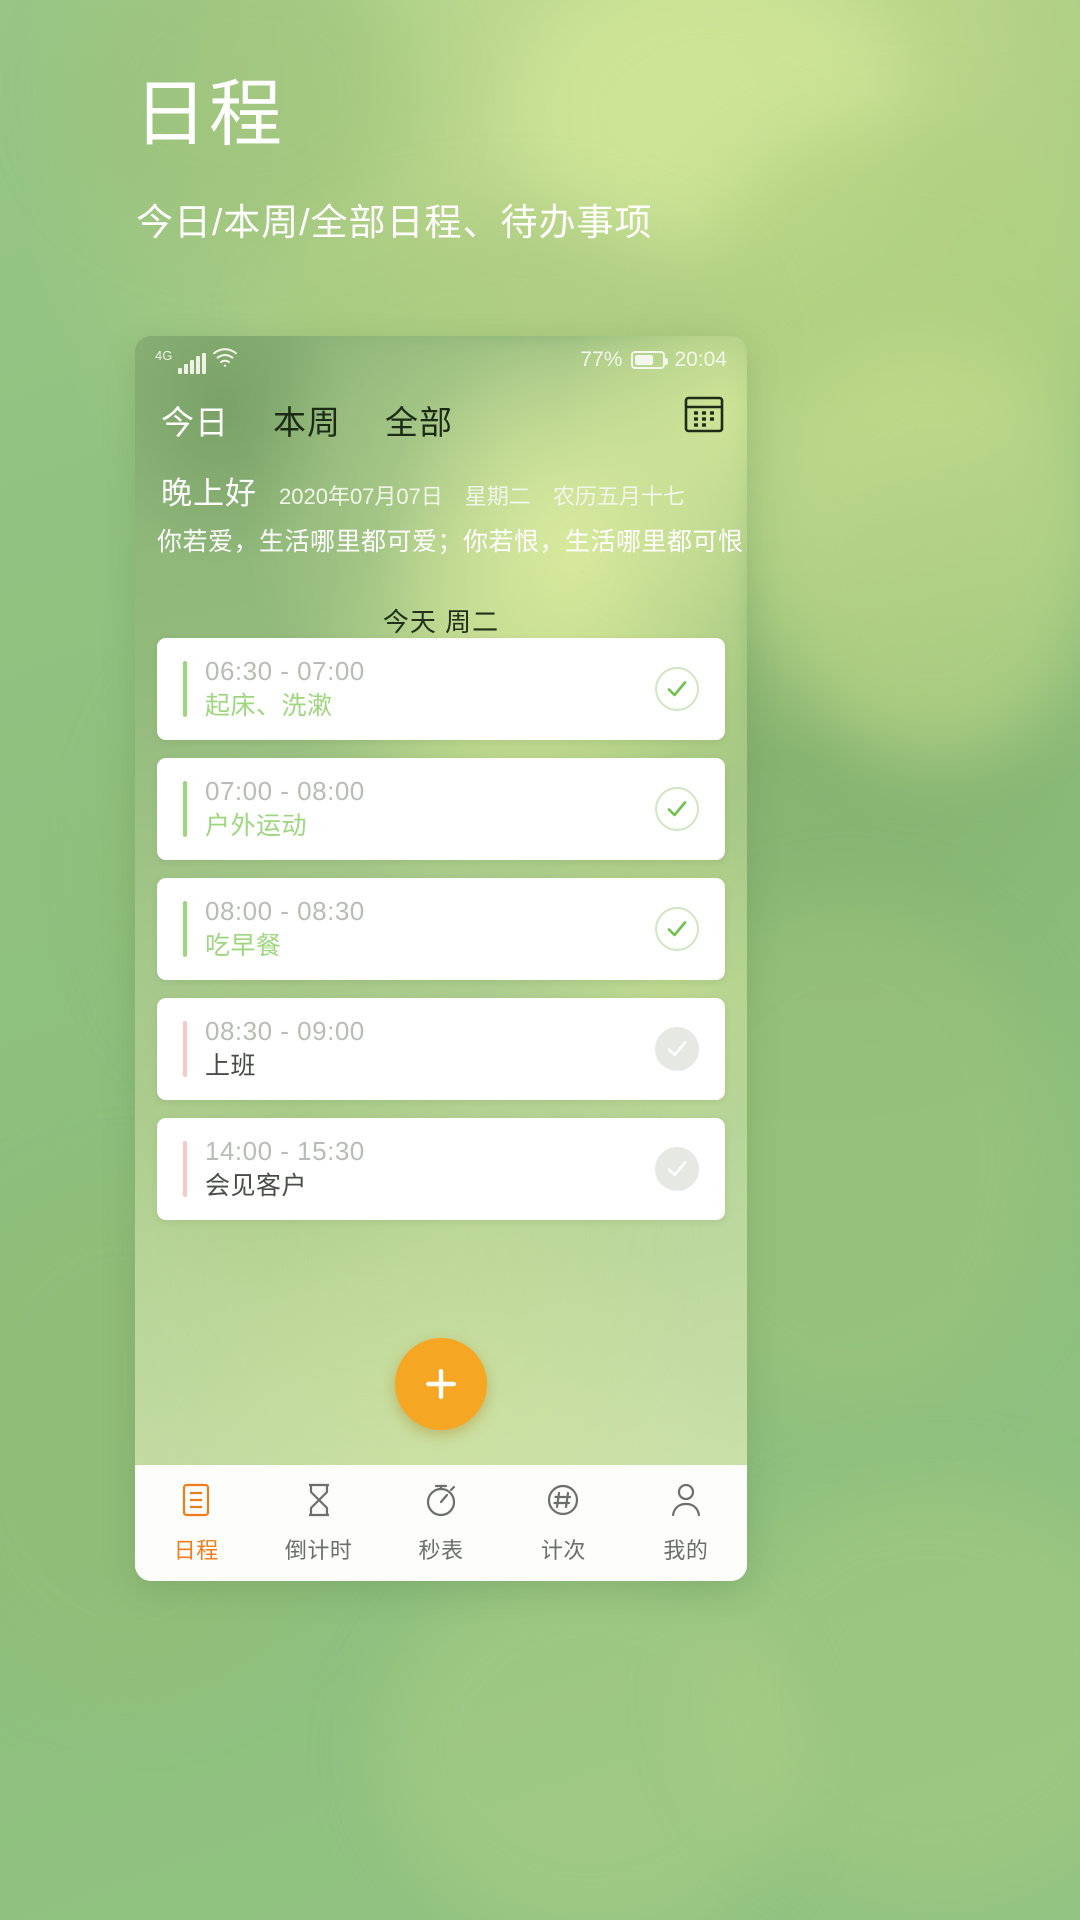  I want to click on nav-item-stopwatch: 秒表, so click(441, 1523).